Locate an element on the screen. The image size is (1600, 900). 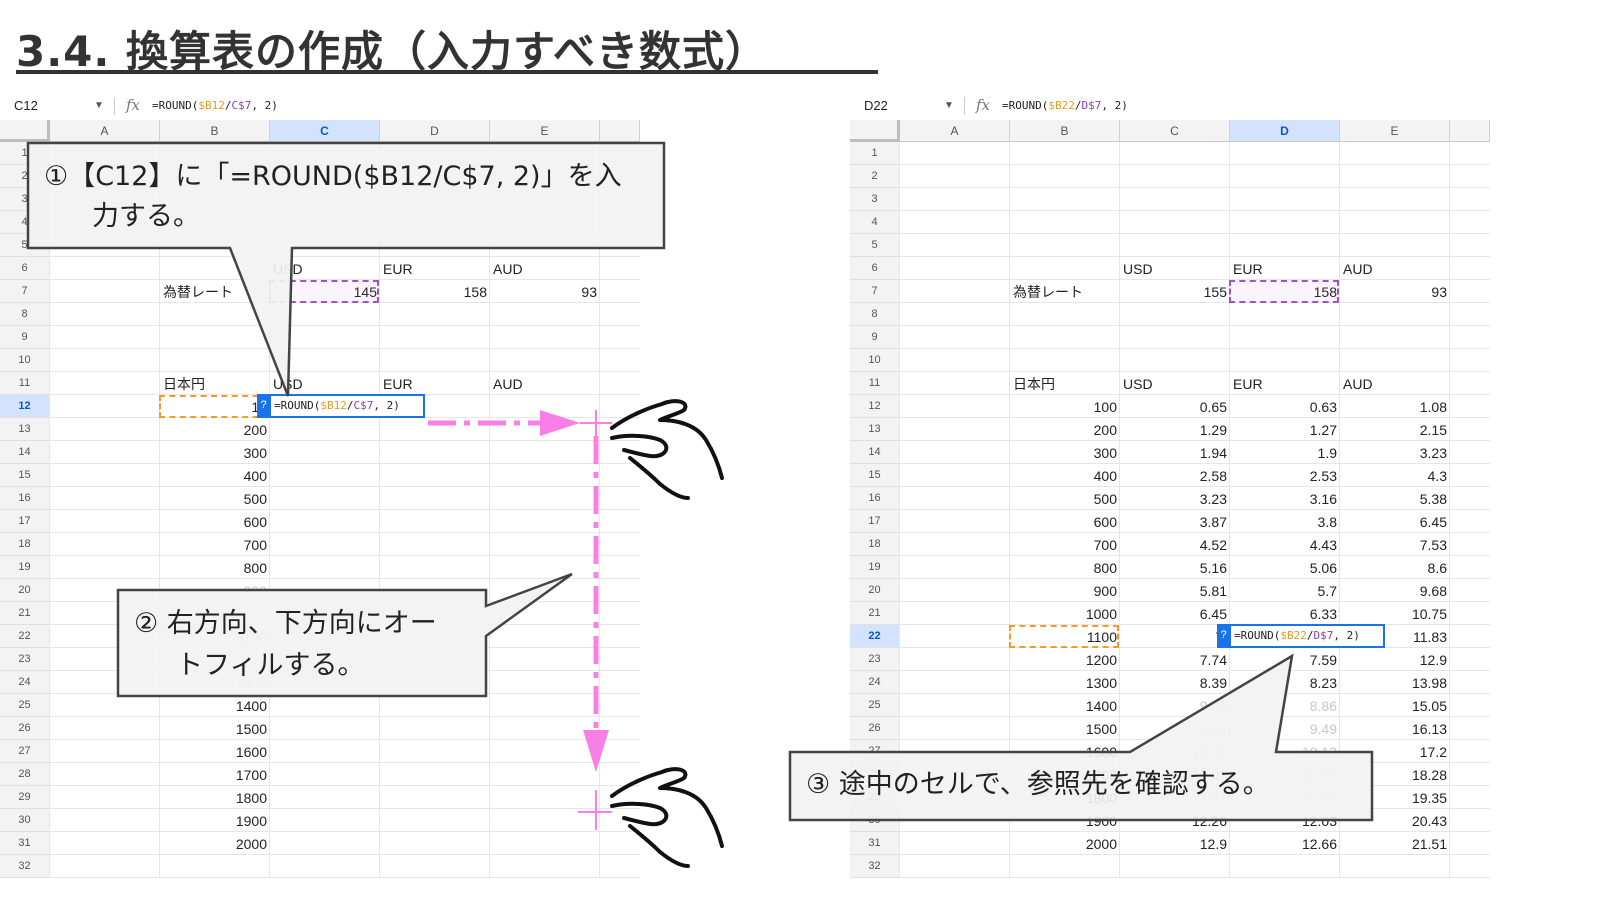
fill-handle-arrow-down-icon is located at coordinates (595, 633).